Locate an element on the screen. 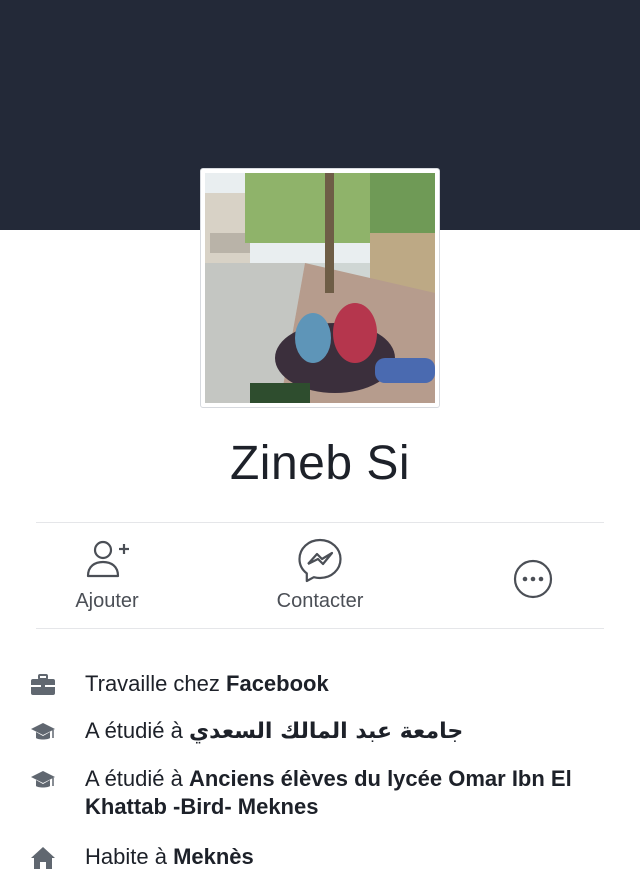 This screenshot has height=878, width=640. profile-photo-image is located at coordinates (320, 288).